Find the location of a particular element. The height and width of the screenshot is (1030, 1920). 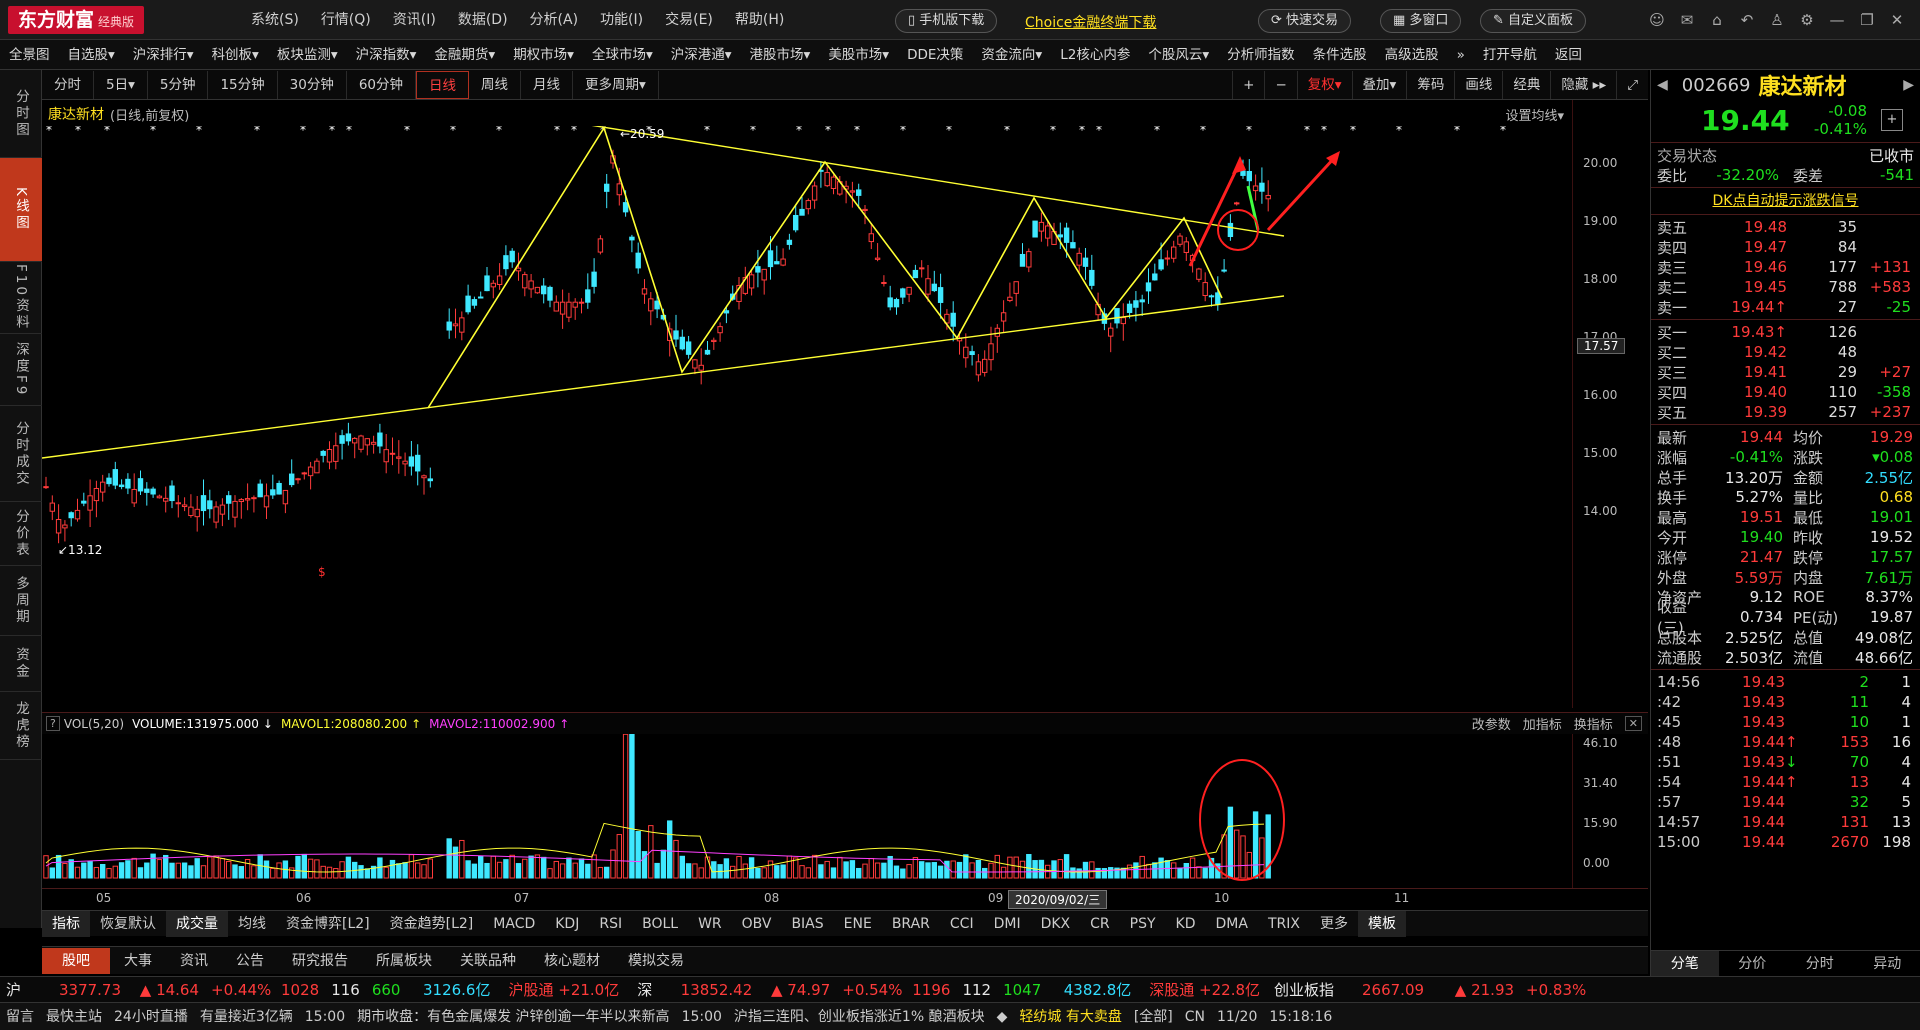

nav-item: 沪深排行▾ is located at coordinates (163, 55).